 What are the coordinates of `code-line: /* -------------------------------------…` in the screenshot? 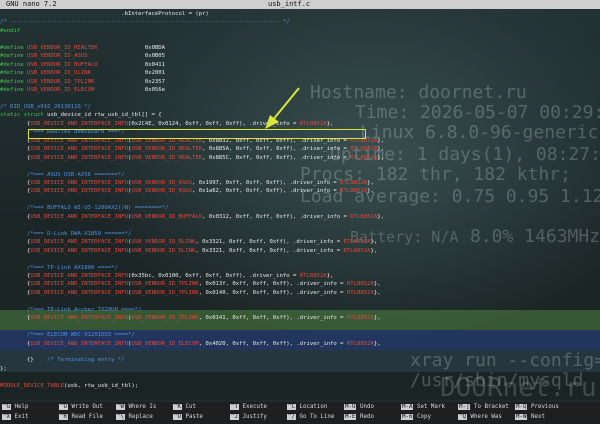 It's located at (145, 22).